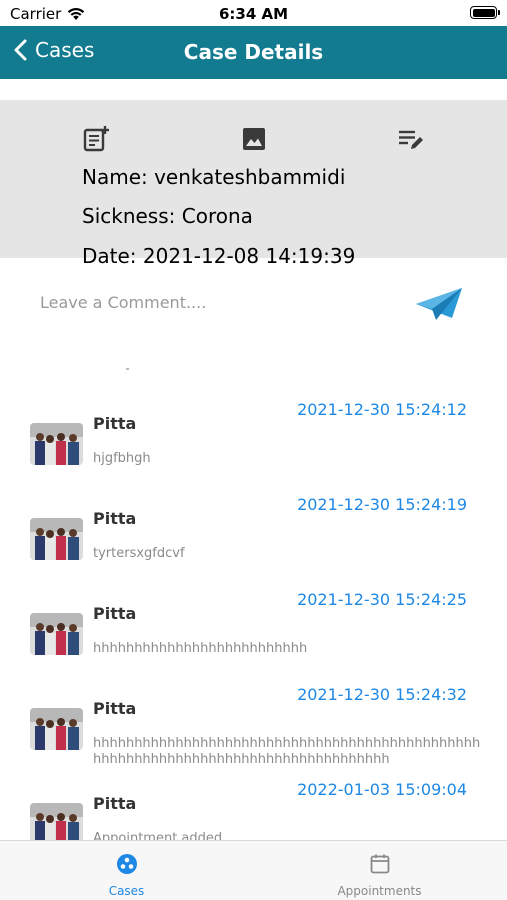  I want to click on tab-label: Cases, so click(126, 891).